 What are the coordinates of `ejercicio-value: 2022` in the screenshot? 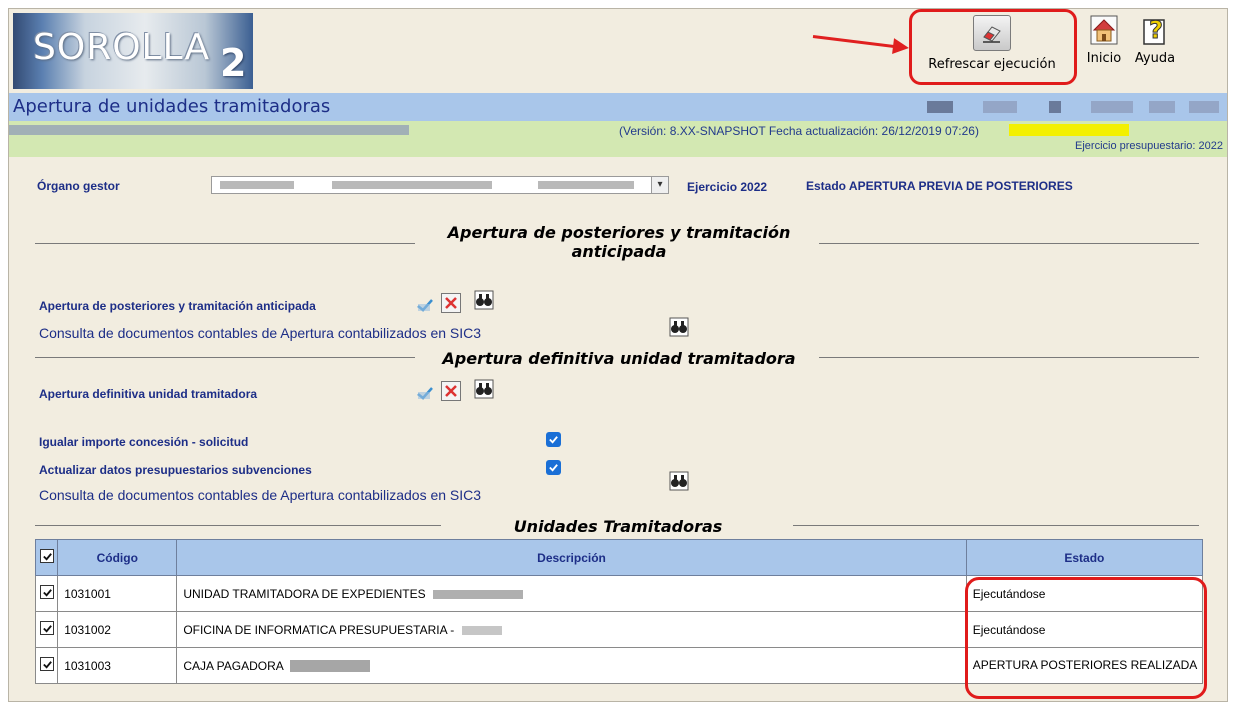 It's located at (754, 187).